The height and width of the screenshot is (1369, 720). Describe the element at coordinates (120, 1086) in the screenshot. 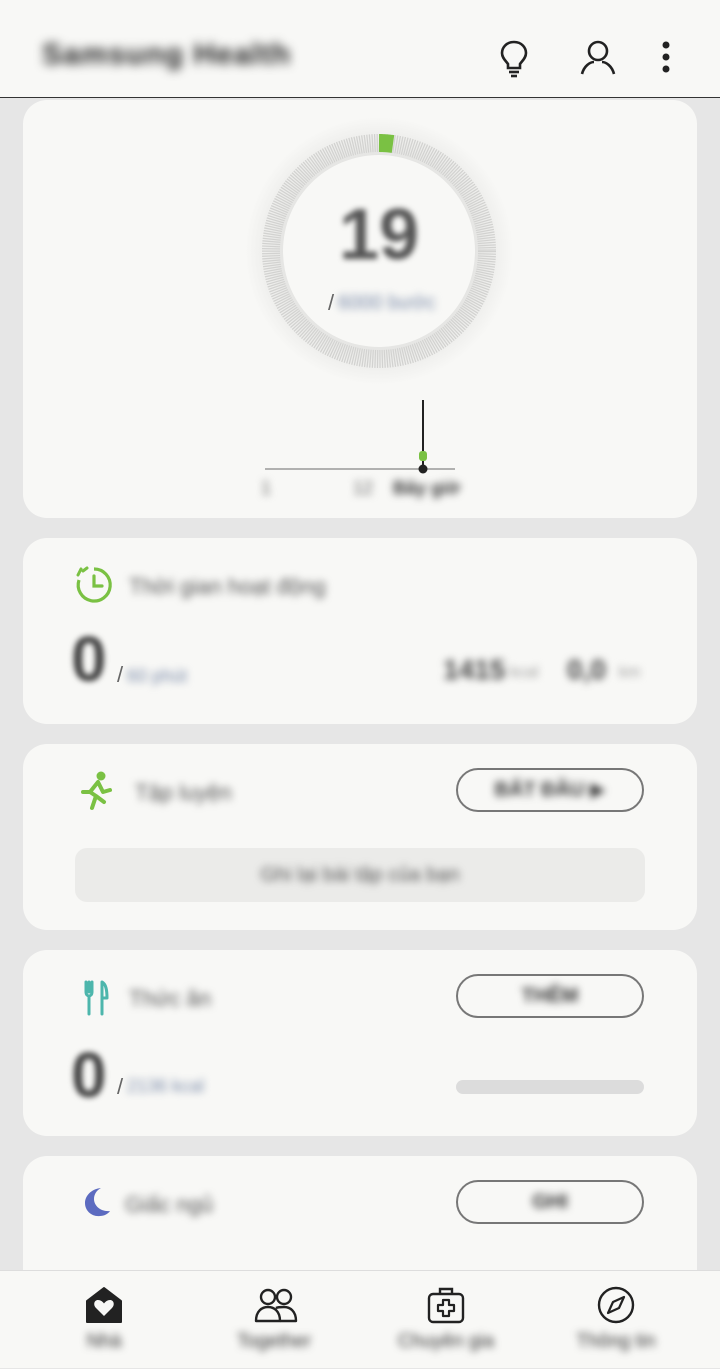

I see `food-goal-sep: /` at that location.